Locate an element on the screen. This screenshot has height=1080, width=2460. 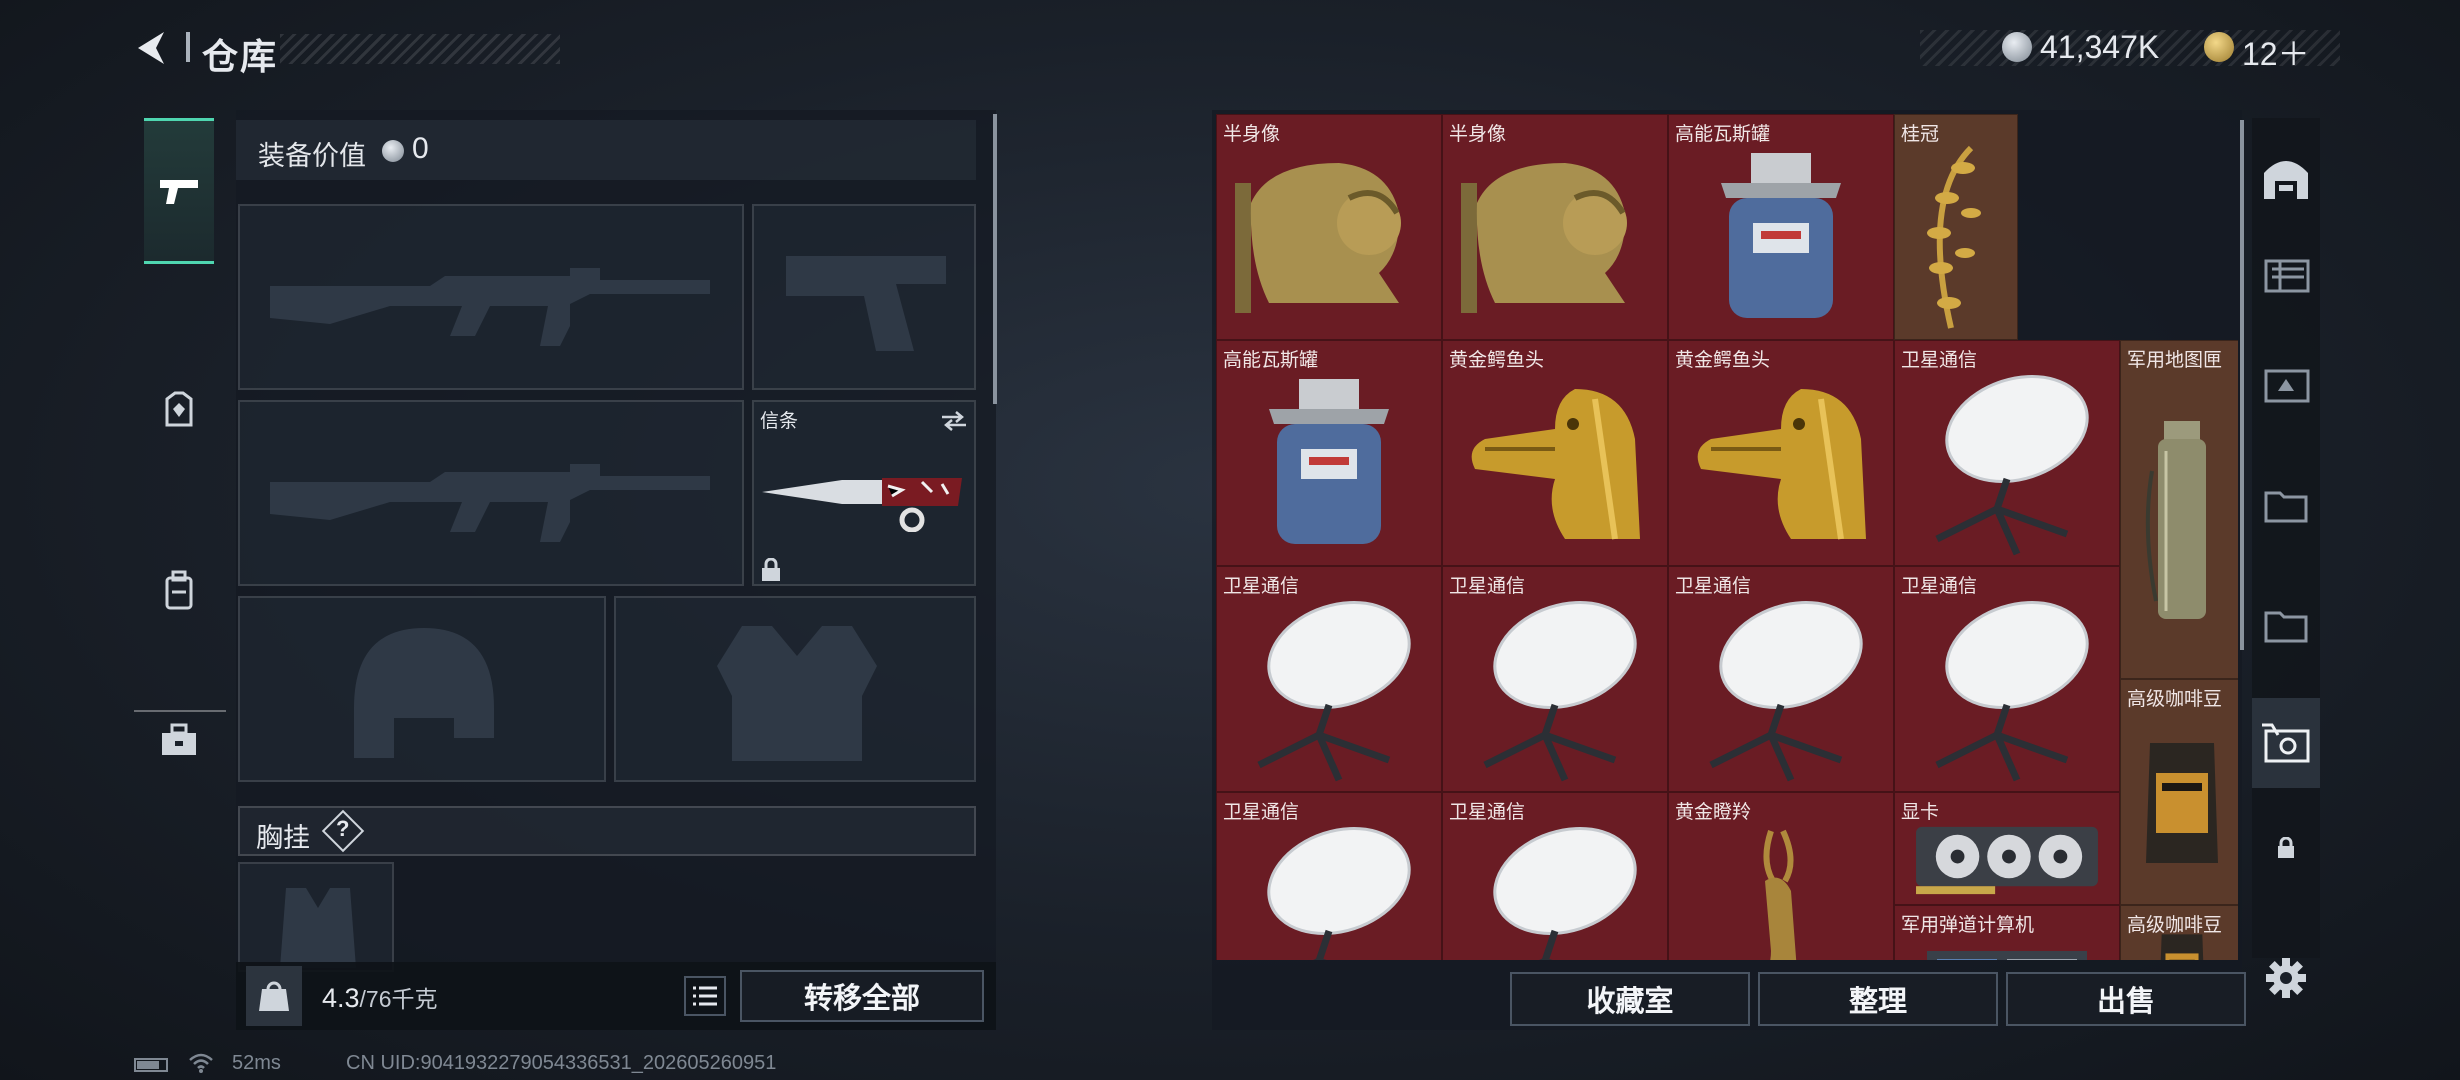
stash-tab-locked is located at coordinates (2286, 848).